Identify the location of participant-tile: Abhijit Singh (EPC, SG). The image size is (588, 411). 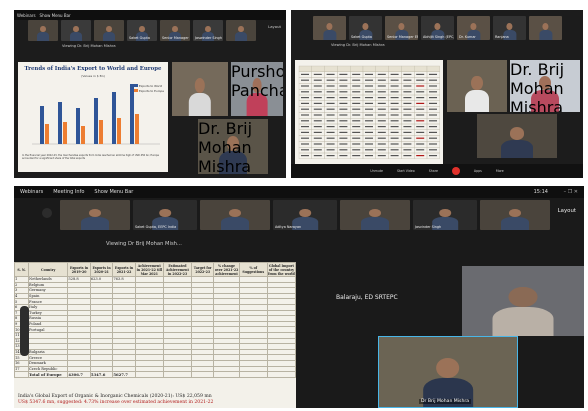
(437, 28).